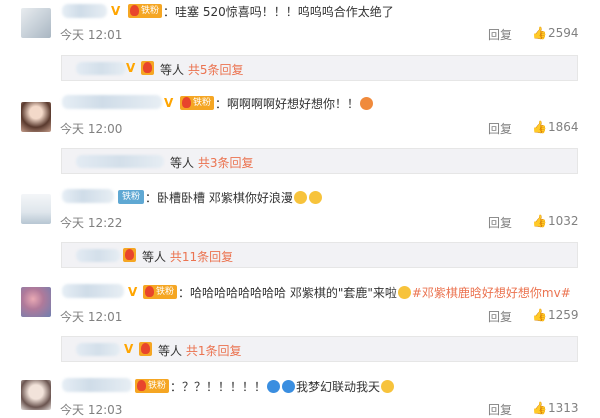  I want to click on comment-time: 今天 12:03, so click(91, 410).